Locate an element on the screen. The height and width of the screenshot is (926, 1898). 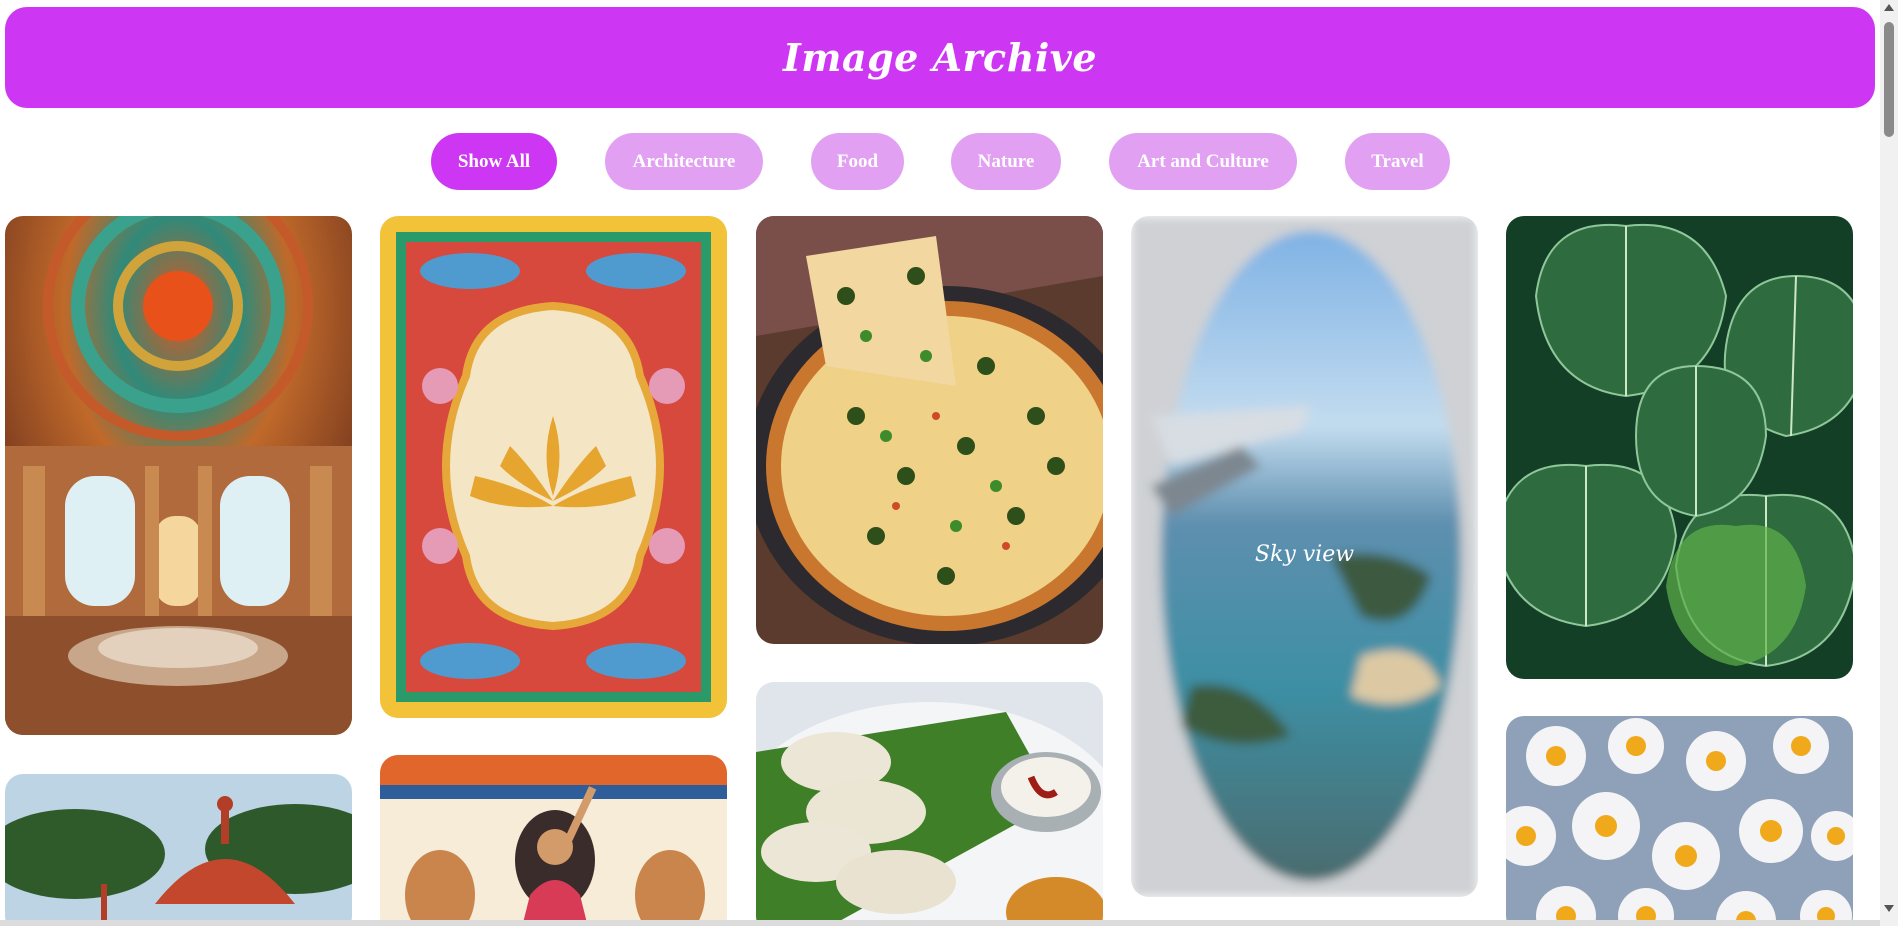
page-title: Image Archive is located at coordinates (940, 57).